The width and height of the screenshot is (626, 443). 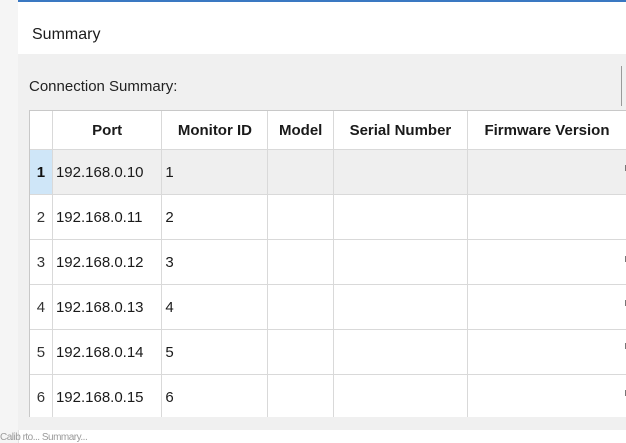 I want to click on monitor-id-cell: 3, so click(x=215, y=262).